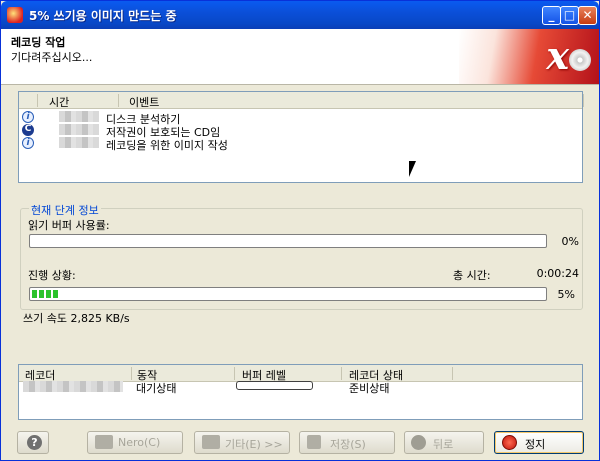 This screenshot has height=461, width=600. I want to click on main-progress-fill, so click(45, 294).